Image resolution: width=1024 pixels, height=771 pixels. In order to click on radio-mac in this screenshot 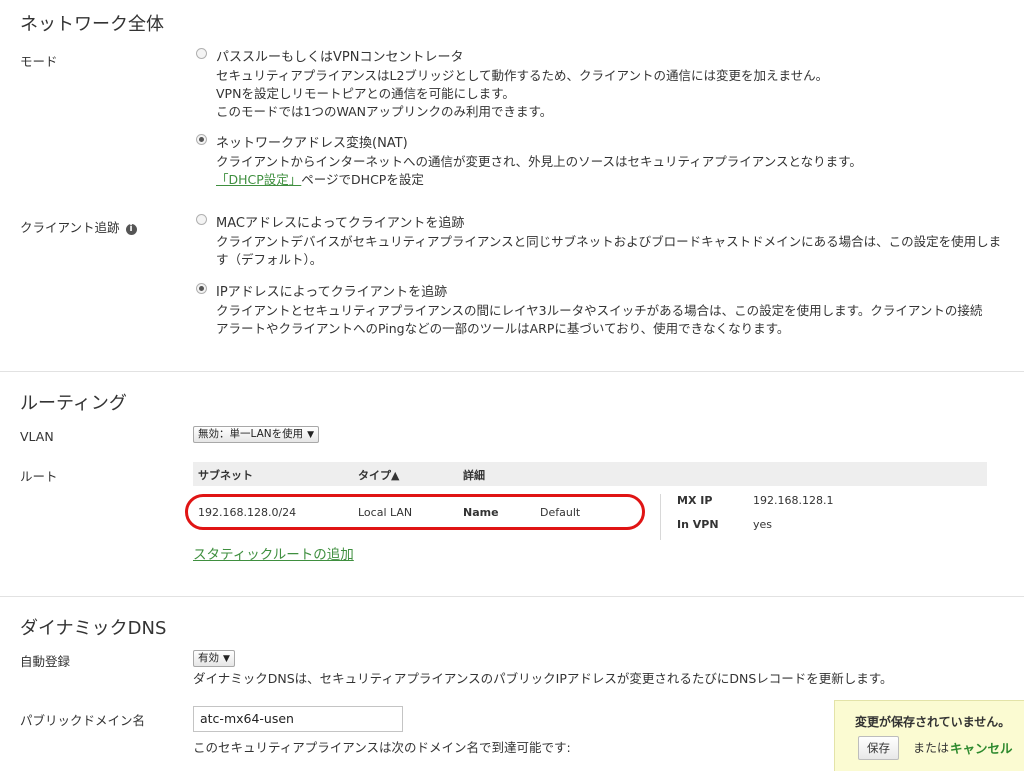, I will do `click(201, 219)`.